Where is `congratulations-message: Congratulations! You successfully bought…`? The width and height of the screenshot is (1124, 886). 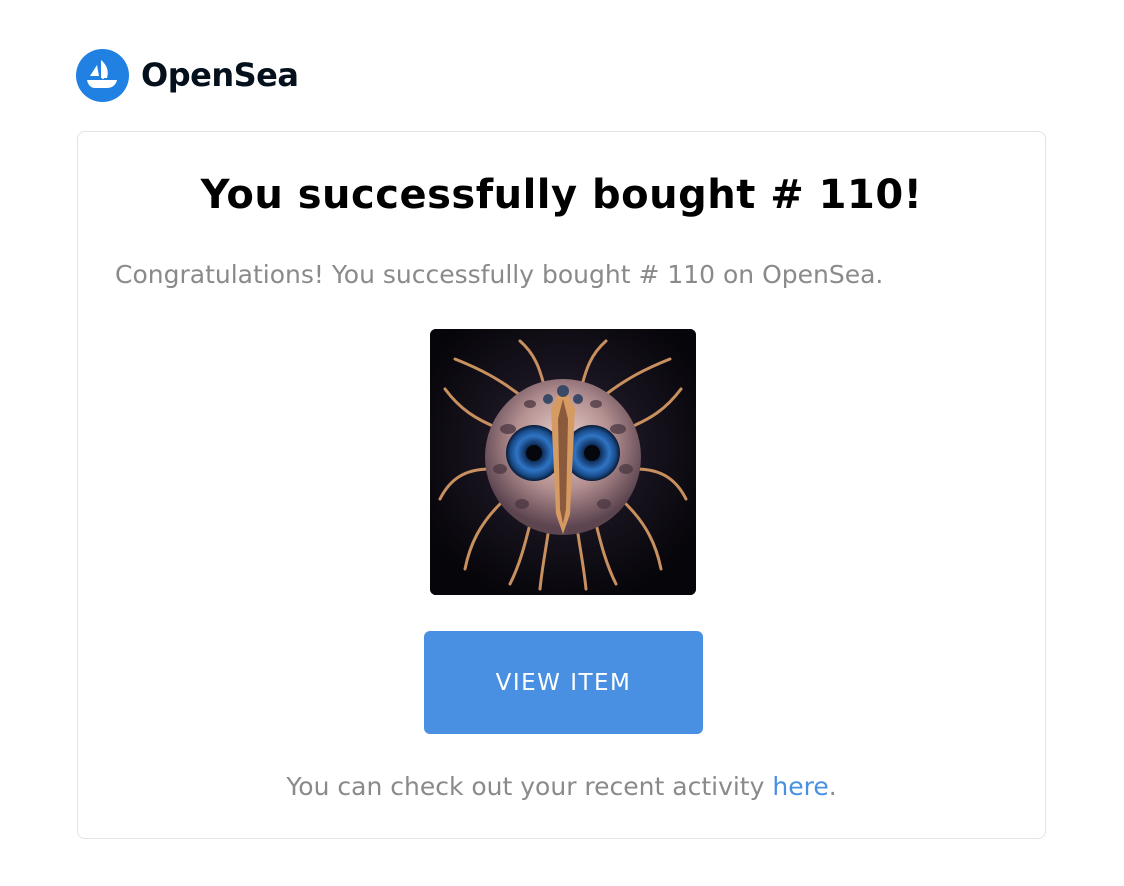
congratulations-message: Congratulations! You successfully bought… is located at coordinates (499, 274).